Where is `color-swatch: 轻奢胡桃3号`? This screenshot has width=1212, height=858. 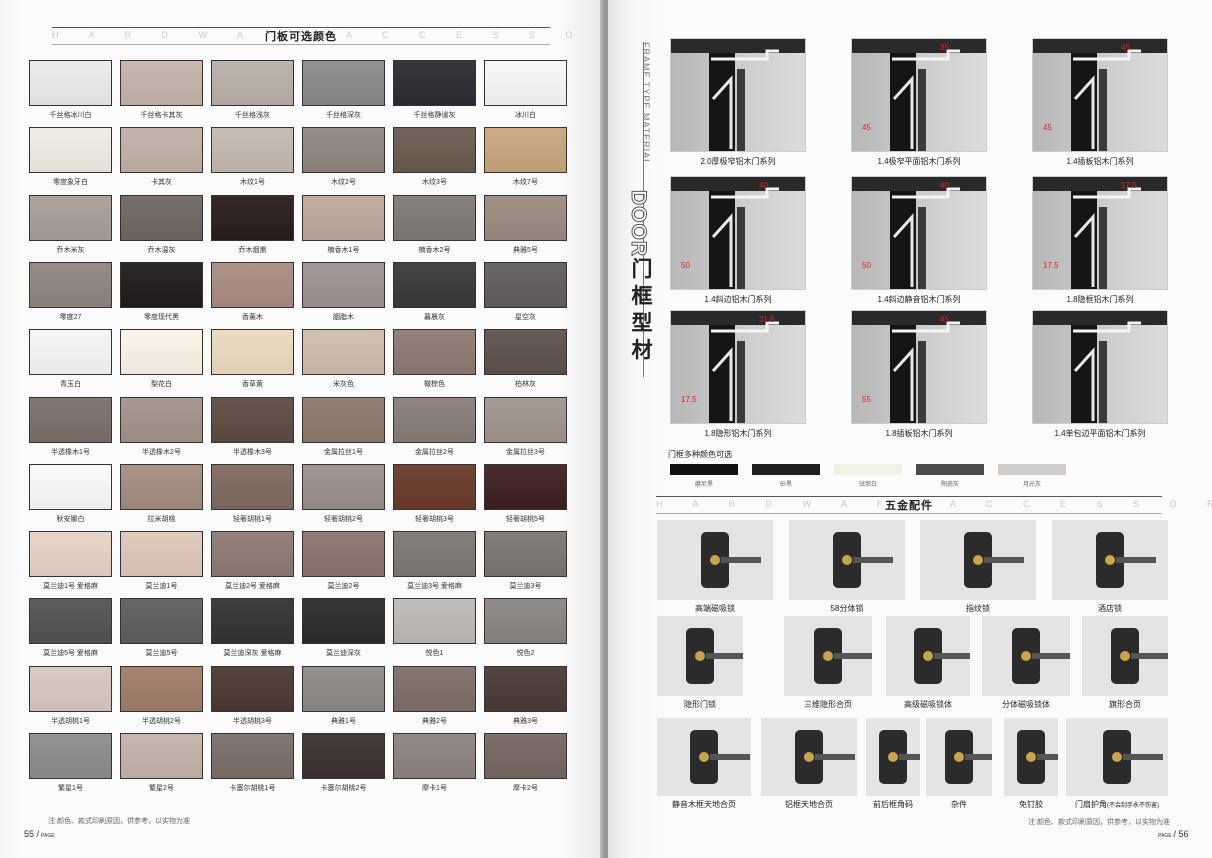 color-swatch: 轻奢胡桃3号 is located at coordinates (434, 493).